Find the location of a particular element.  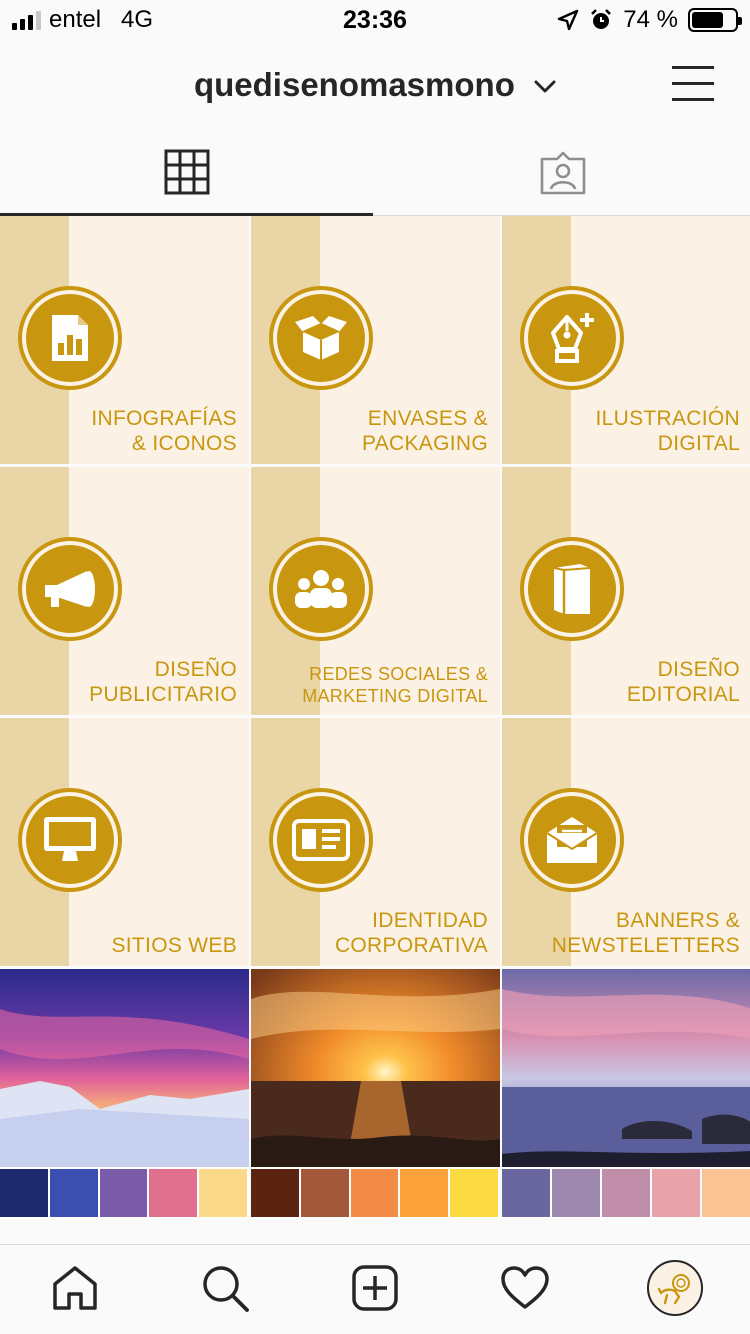

profile-tabs is located at coordinates (375, 173).